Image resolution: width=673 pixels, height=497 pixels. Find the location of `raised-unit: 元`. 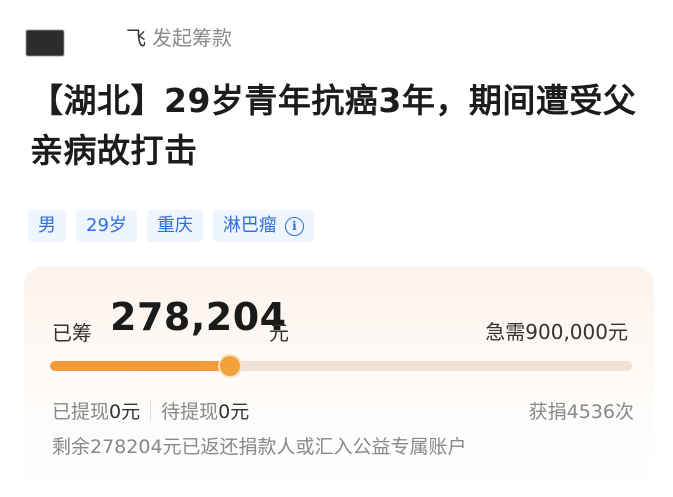

raised-unit: 元 is located at coordinates (279, 333).